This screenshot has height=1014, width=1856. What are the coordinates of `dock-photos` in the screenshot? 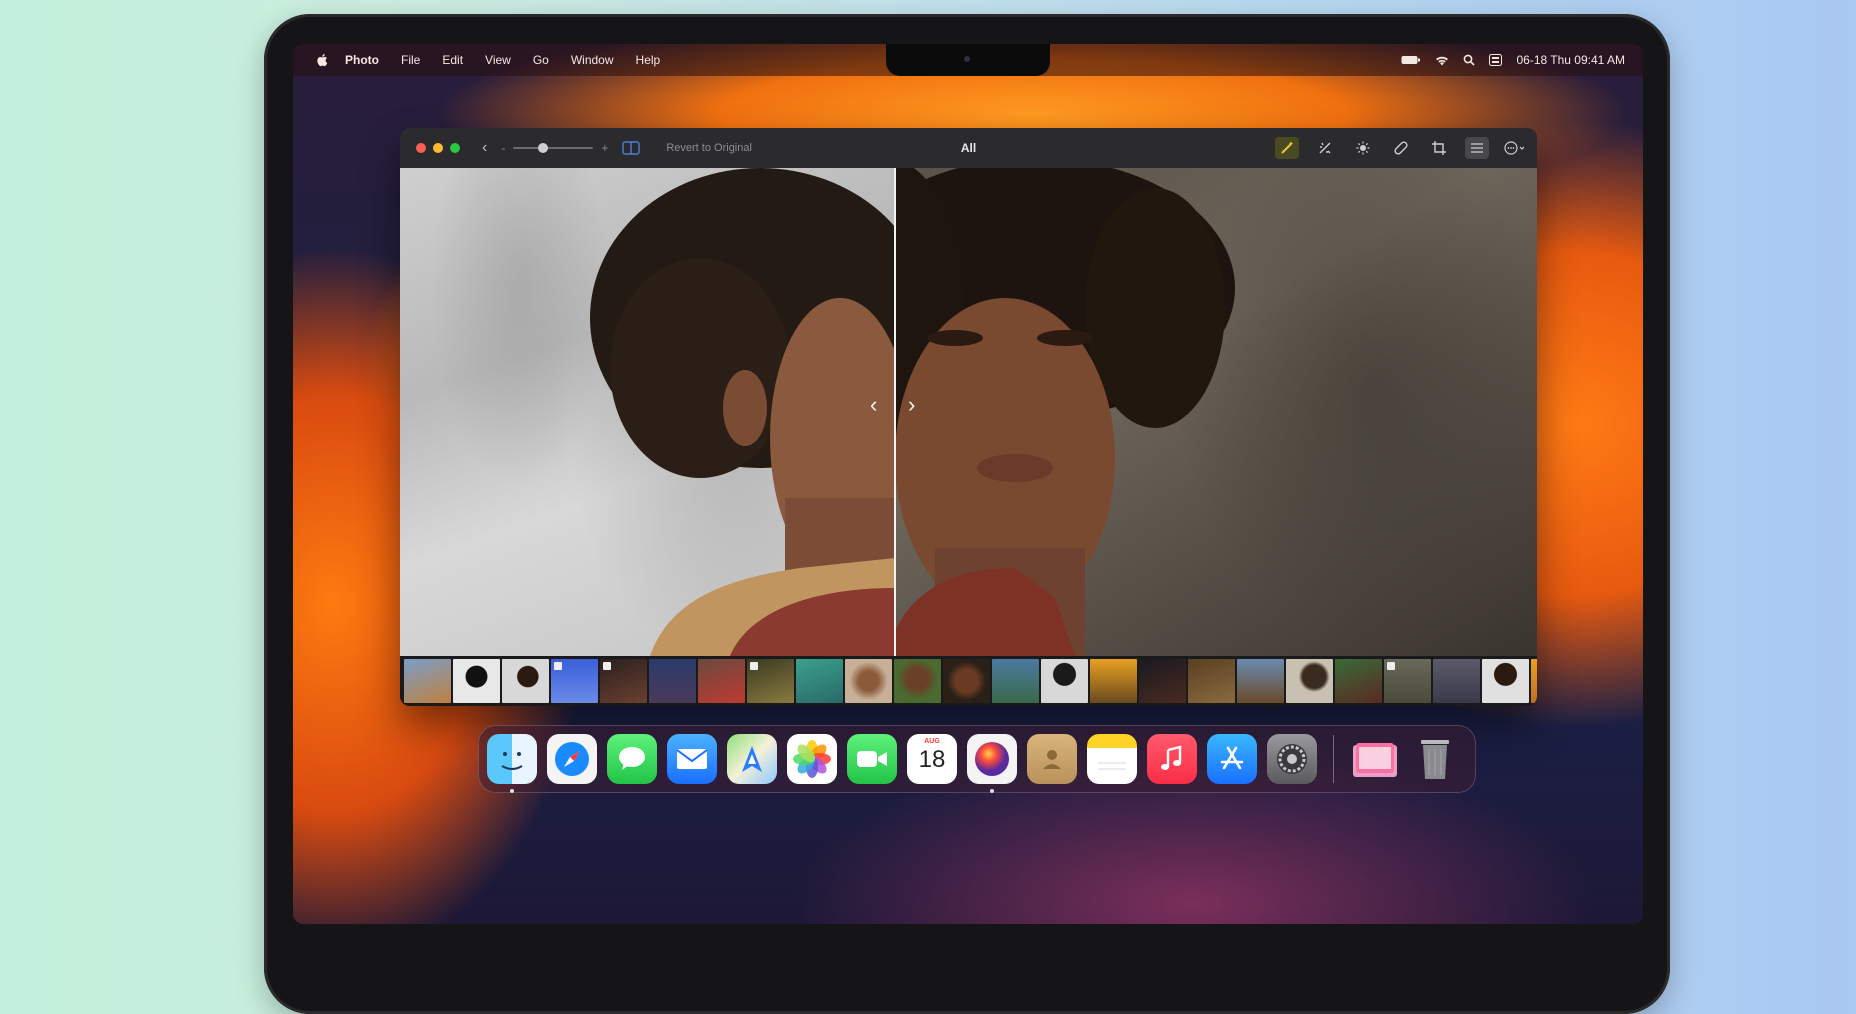 It's located at (812, 759).